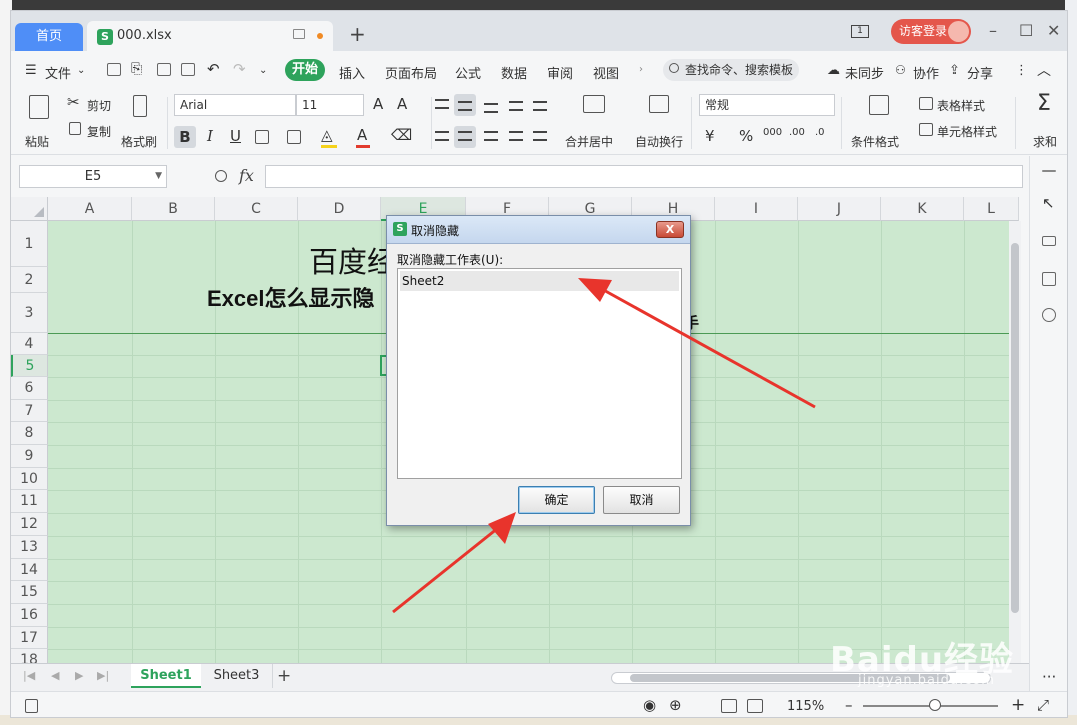  Describe the element at coordinates (239, 69) in the screenshot. I see `redo-icon: ↷` at that location.